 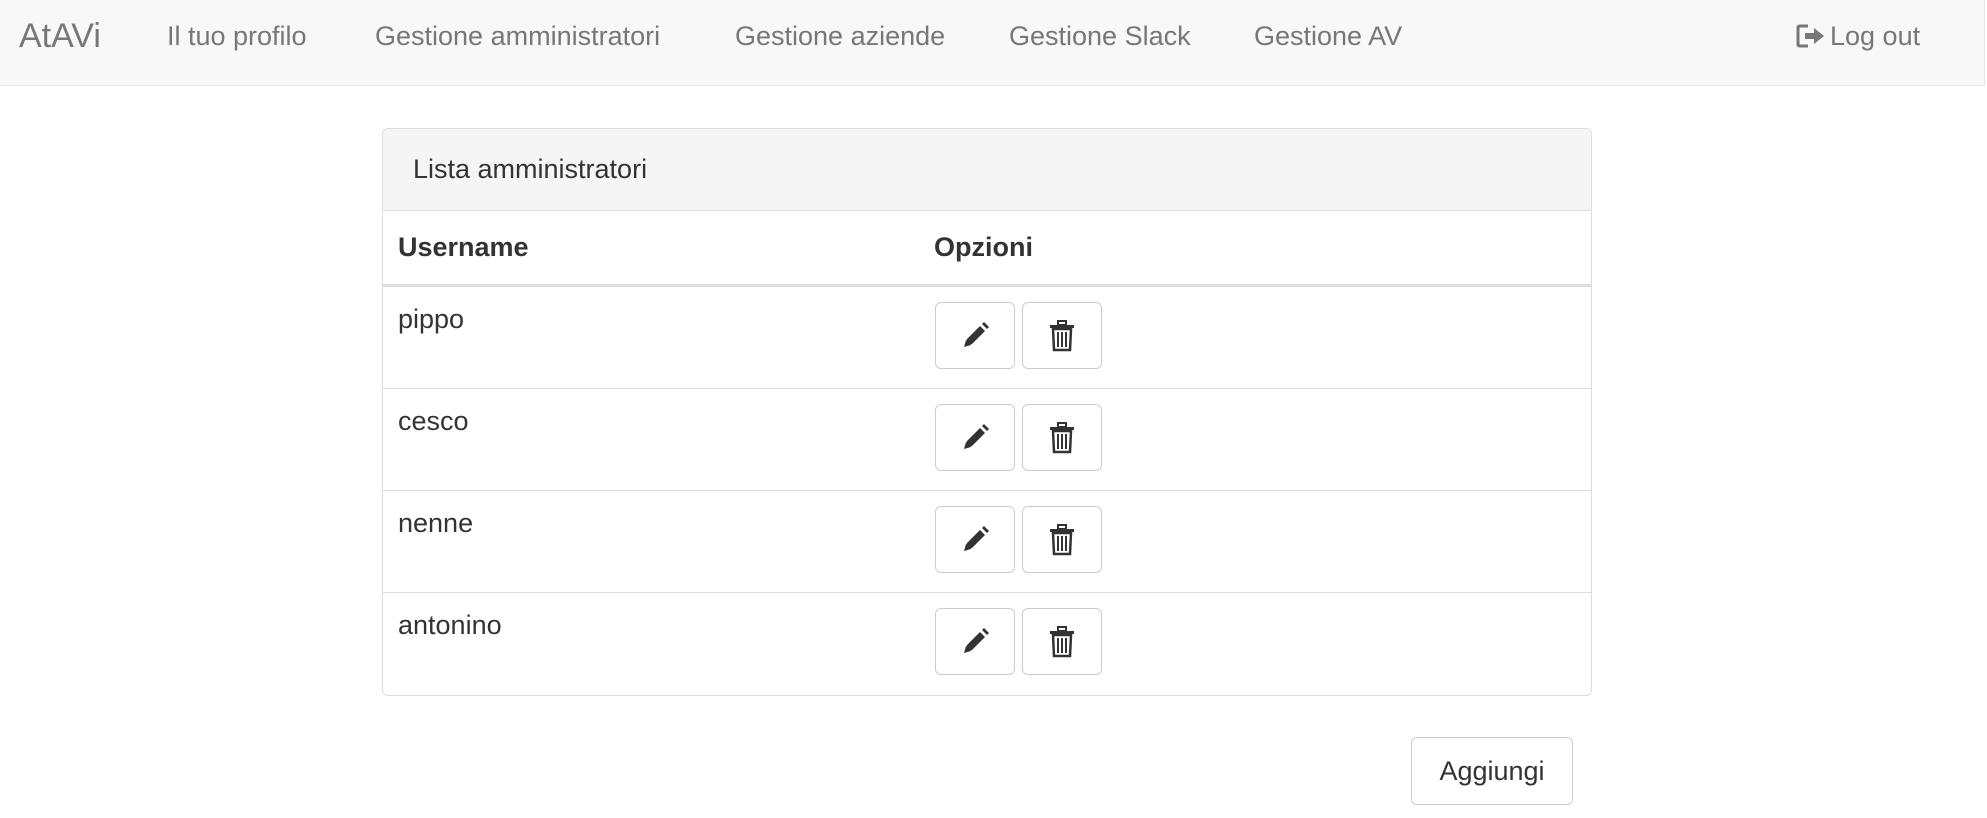 I want to click on username-cell: pippo, so click(x=431, y=319).